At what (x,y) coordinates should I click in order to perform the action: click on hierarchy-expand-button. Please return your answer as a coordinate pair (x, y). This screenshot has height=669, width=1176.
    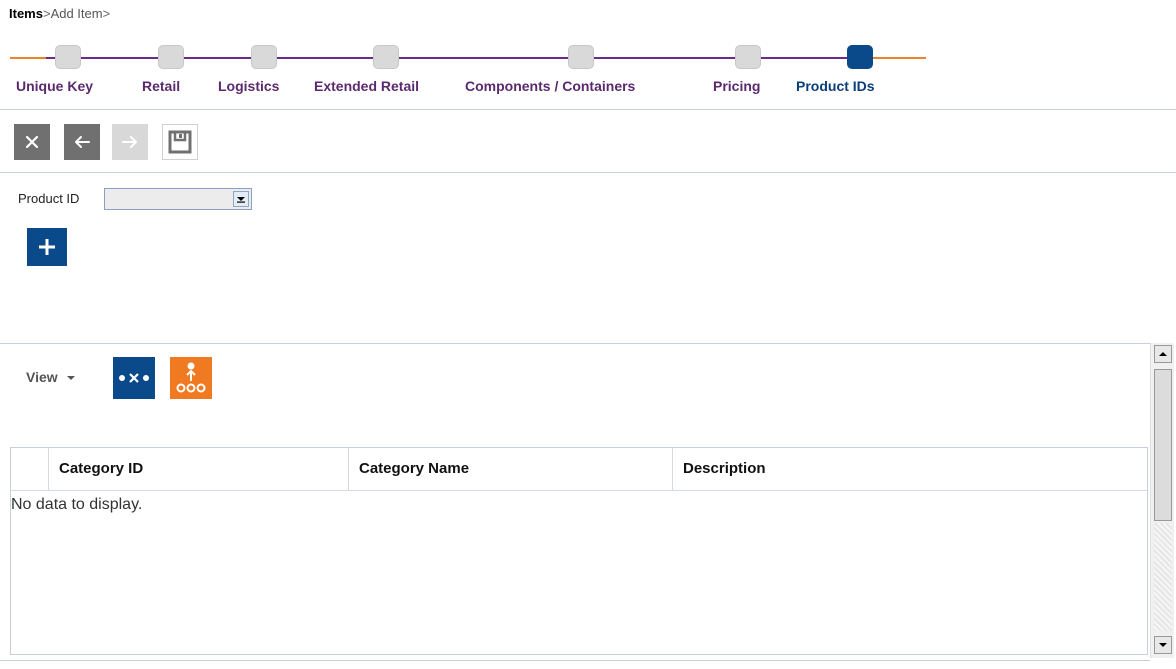
    Looking at the image, I should click on (134, 378).